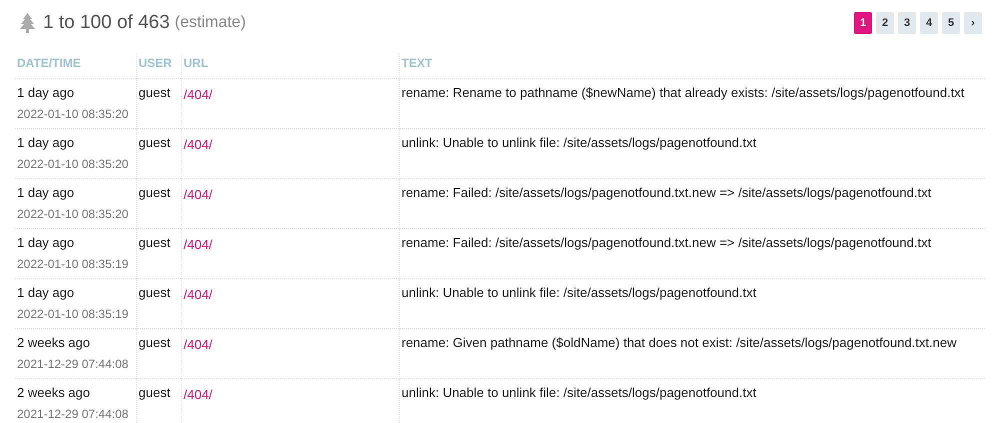 The height and width of the screenshot is (423, 1000). What do you see at coordinates (863, 23) in the screenshot?
I see `page-button: 1` at bounding box center [863, 23].